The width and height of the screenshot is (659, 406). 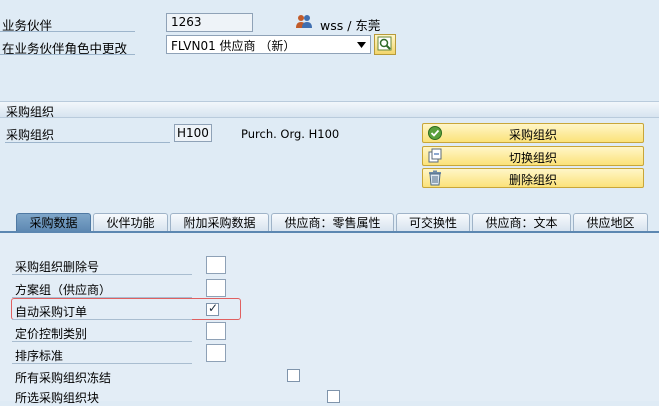 I want to click on magnifier-icon, so click(x=384, y=43).